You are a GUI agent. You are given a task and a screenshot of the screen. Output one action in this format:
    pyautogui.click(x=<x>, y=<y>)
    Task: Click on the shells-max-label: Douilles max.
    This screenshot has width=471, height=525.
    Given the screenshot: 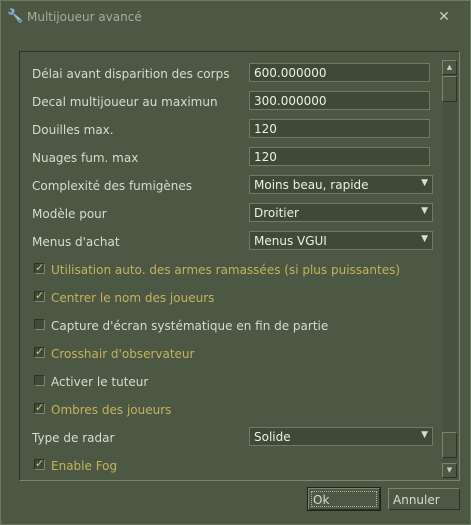 What is the action you would take?
    pyautogui.click(x=73, y=130)
    